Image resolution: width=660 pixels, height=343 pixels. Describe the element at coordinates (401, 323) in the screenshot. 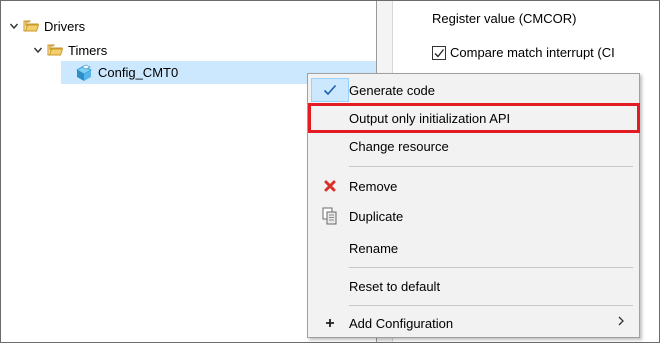

I see `menu-item-label: Add Configuration` at that location.